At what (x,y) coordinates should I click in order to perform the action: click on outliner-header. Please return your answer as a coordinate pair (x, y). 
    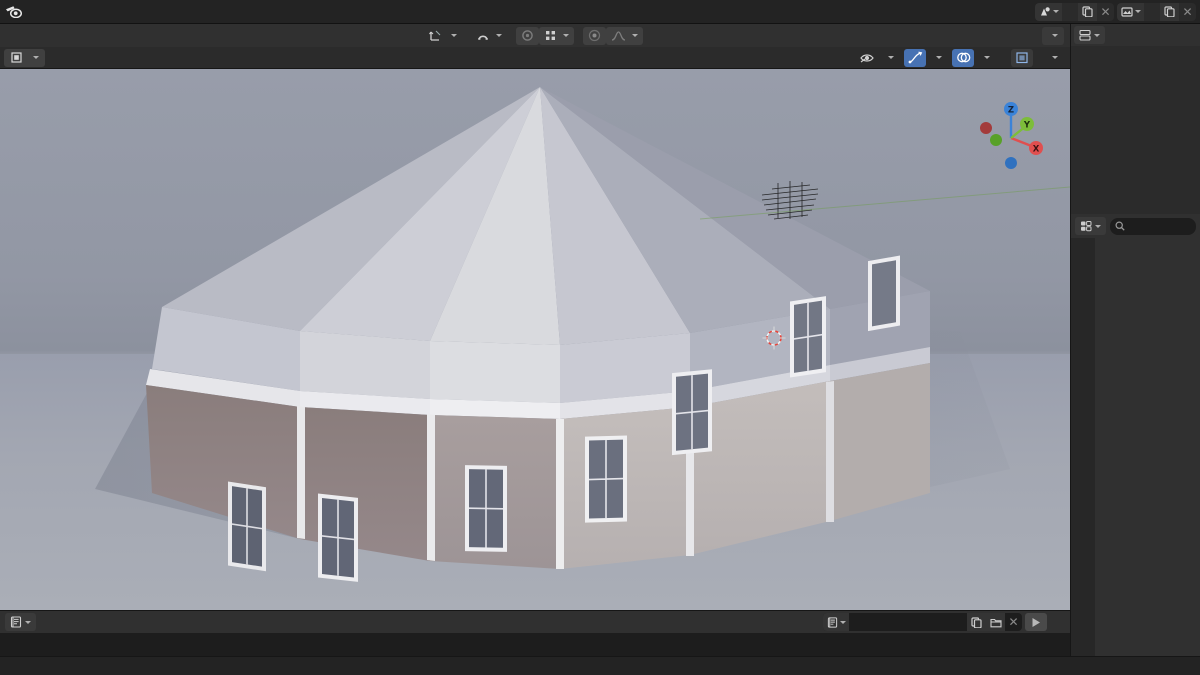
    Looking at the image, I should click on (1135, 35).